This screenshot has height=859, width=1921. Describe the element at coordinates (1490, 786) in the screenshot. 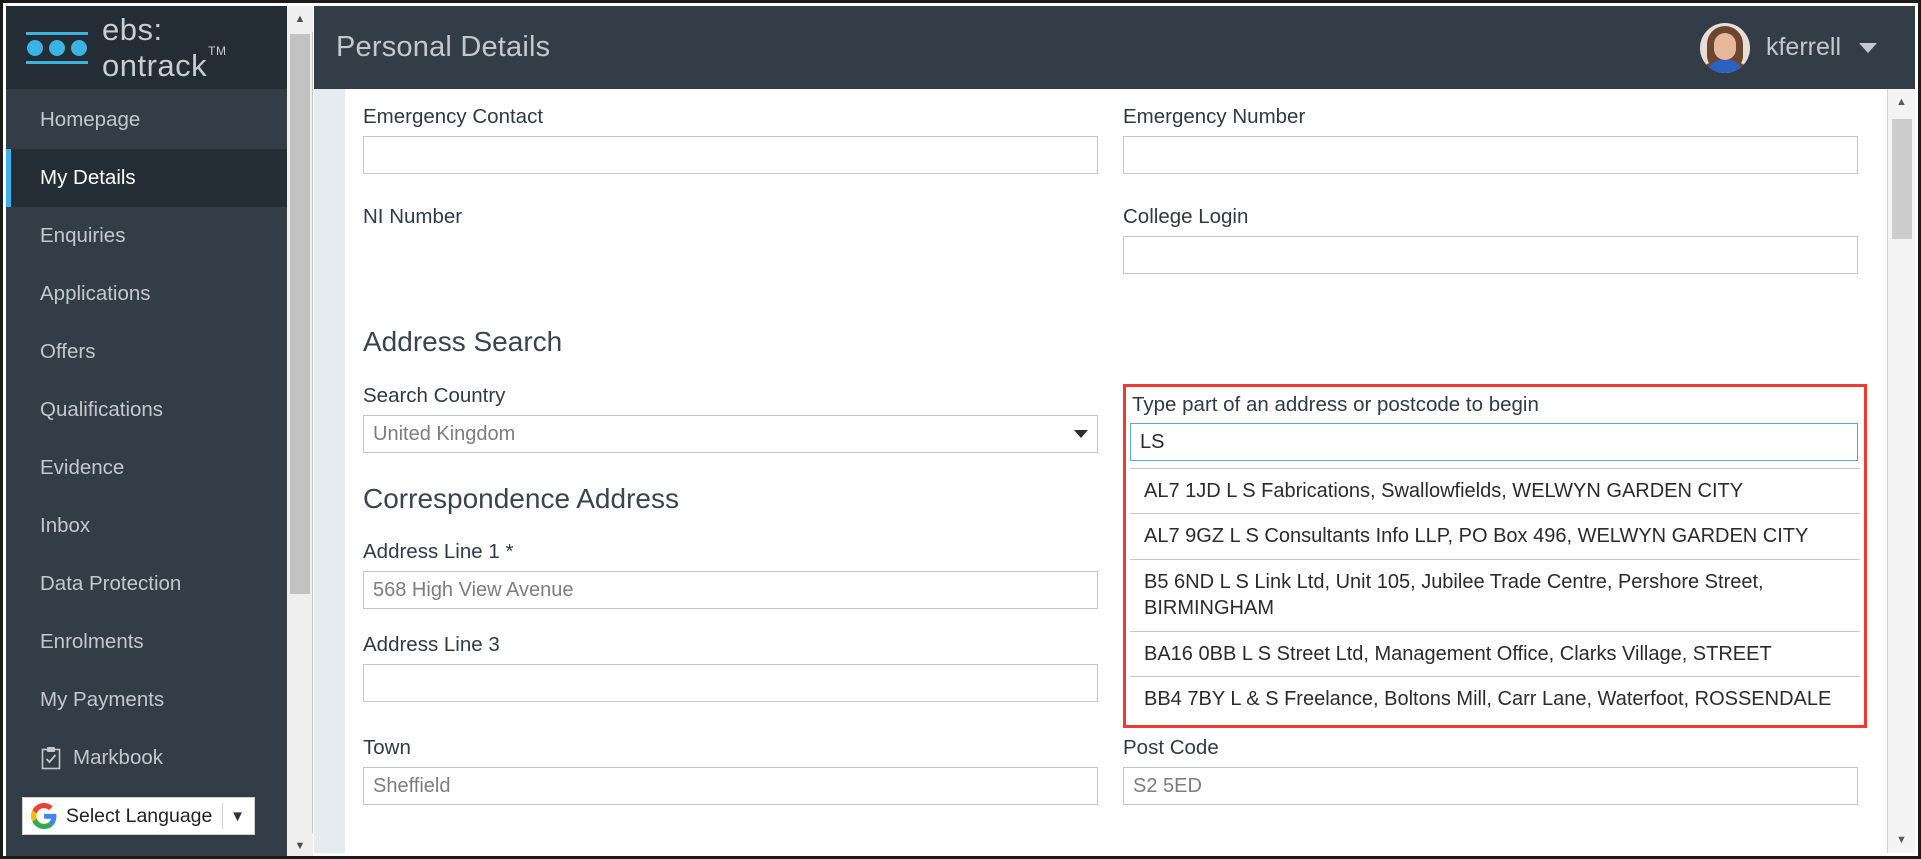

I see `post-code-input` at that location.